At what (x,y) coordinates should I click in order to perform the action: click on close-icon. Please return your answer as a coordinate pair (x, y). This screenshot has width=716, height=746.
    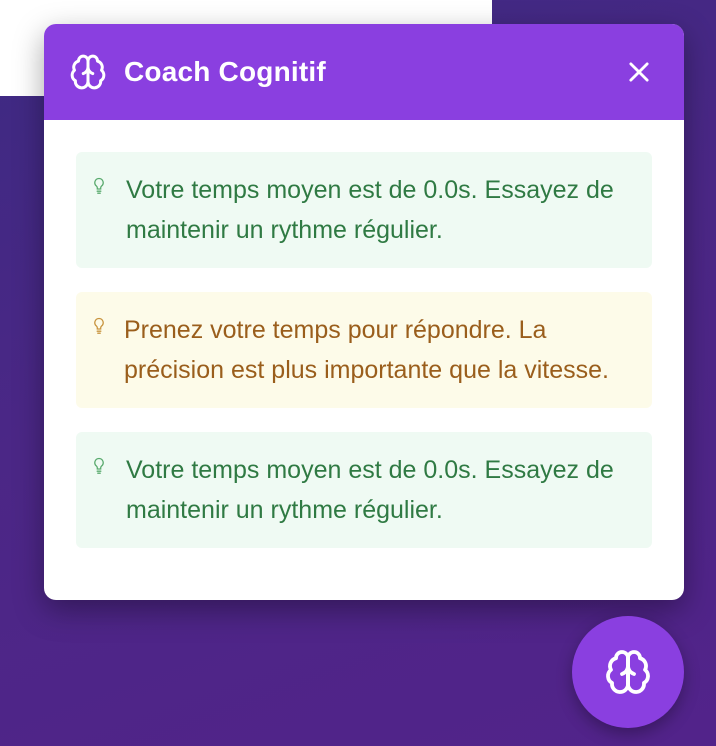
    Looking at the image, I should click on (639, 72).